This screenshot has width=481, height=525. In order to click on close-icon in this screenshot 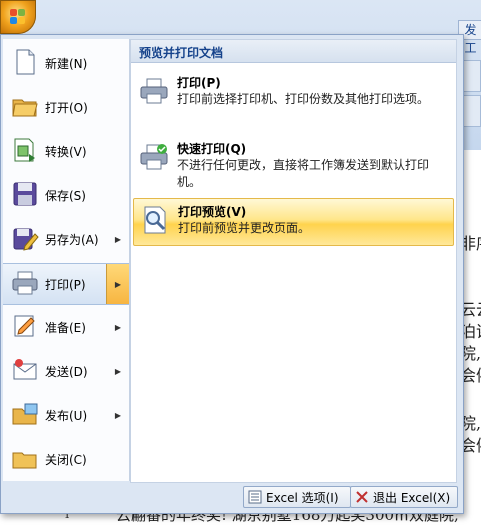, I will do `click(362, 497)`.